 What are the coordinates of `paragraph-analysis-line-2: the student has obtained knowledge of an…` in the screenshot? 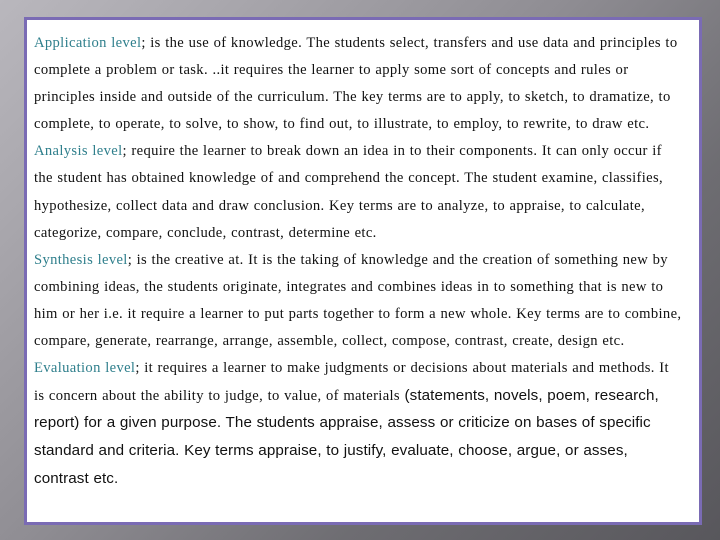 It's located at (348, 178).